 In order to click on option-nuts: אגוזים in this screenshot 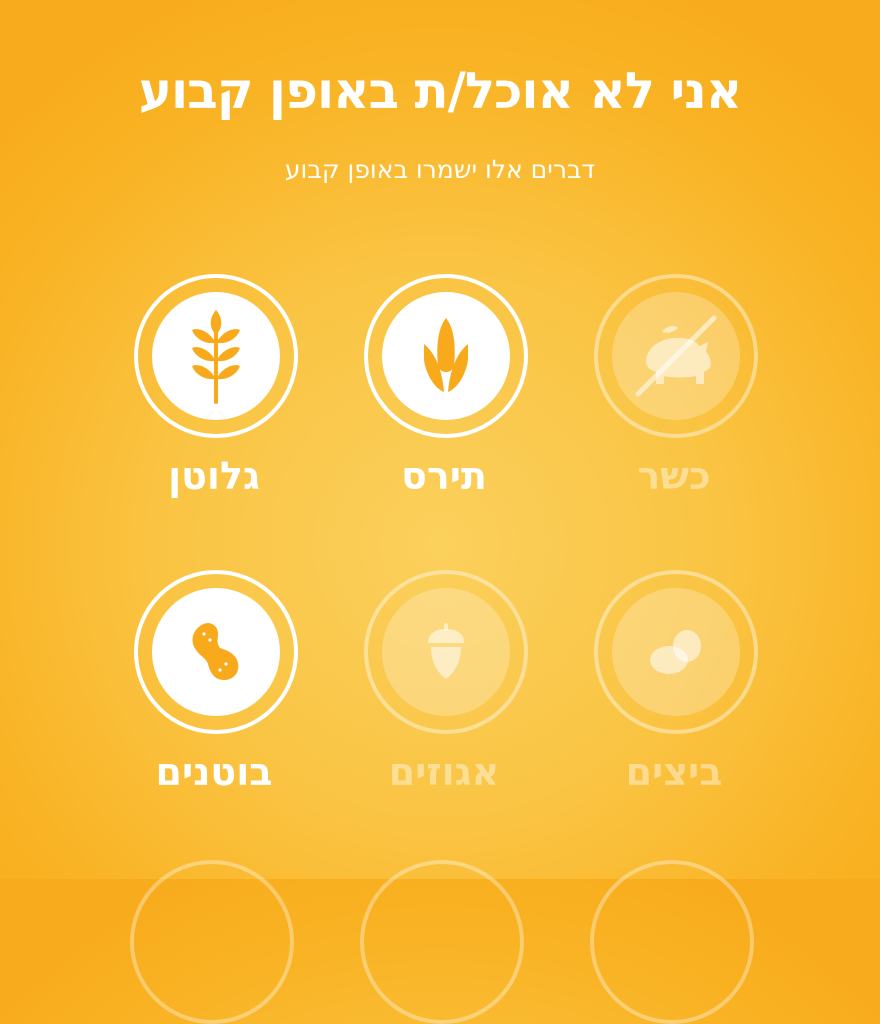, I will do `click(444, 700)`.